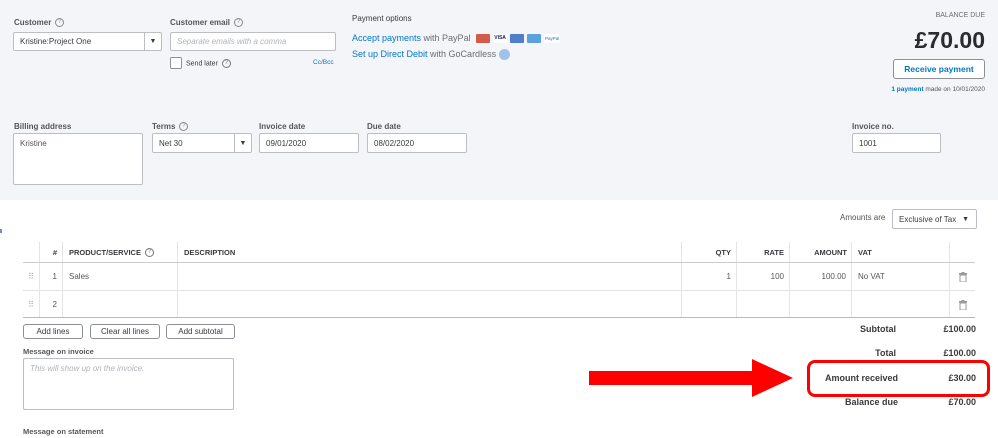  I want to click on accept-payments-link: Accept payments, so click(386, 38).